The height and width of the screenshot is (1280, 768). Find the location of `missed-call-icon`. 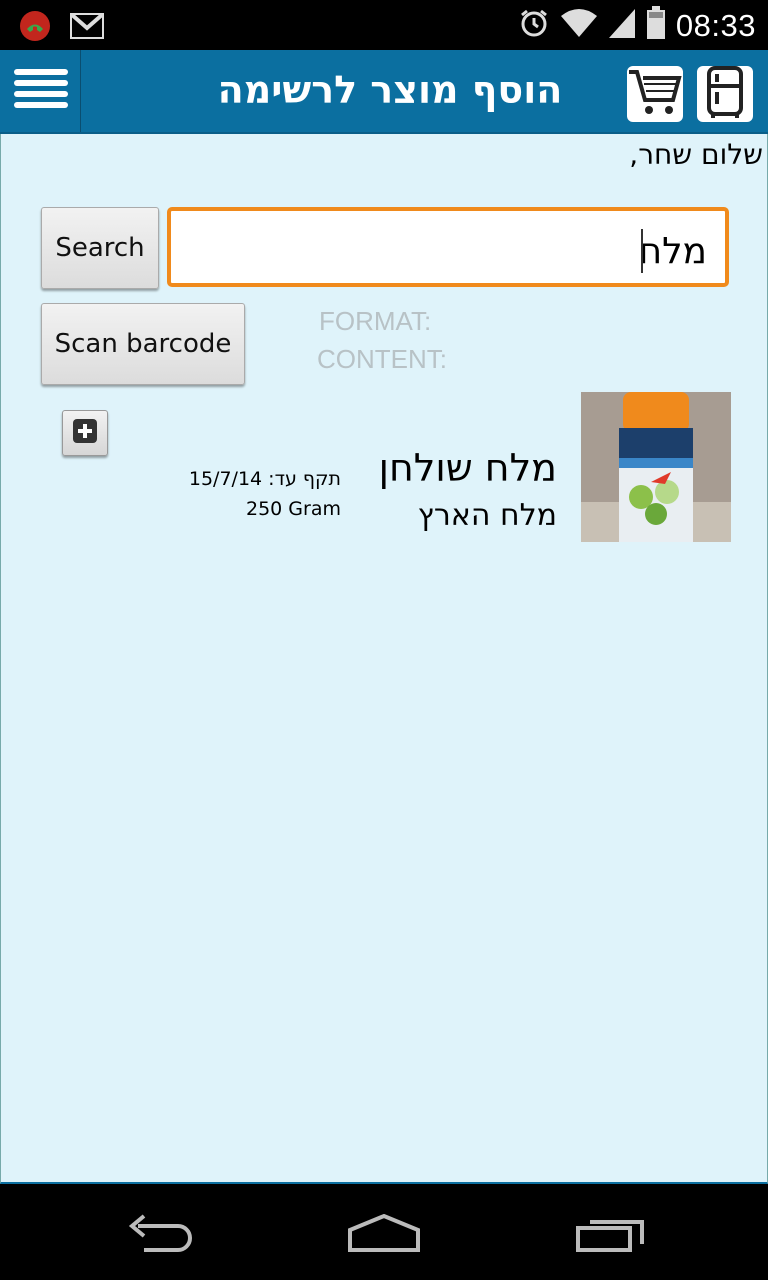

missed-call-icon is located at coordinates (35, 28).